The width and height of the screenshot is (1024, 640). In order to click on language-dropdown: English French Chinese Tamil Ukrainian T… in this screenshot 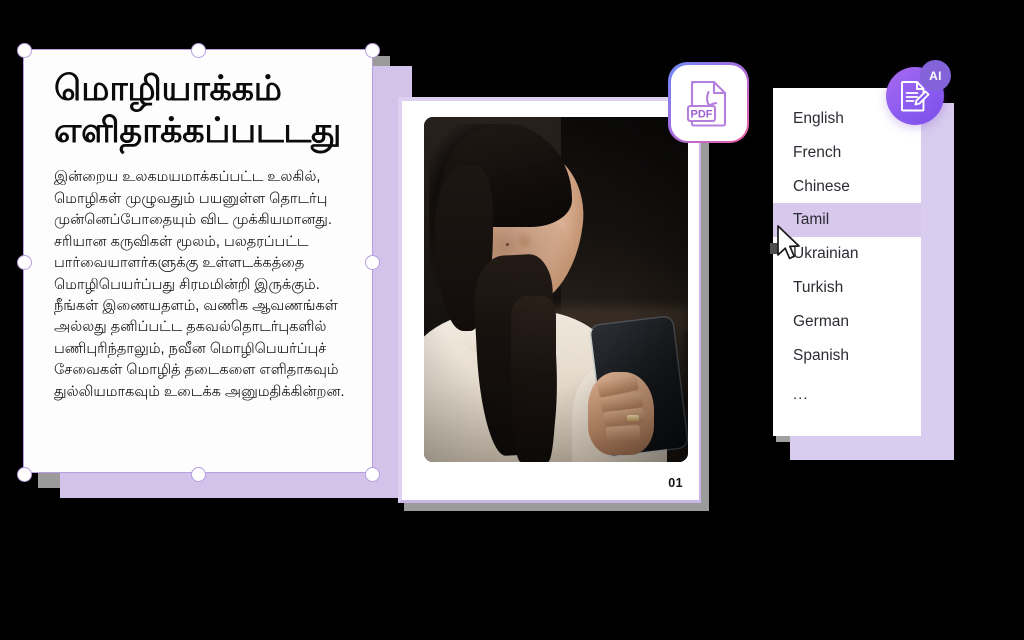, I will do `click(863, 274)`.